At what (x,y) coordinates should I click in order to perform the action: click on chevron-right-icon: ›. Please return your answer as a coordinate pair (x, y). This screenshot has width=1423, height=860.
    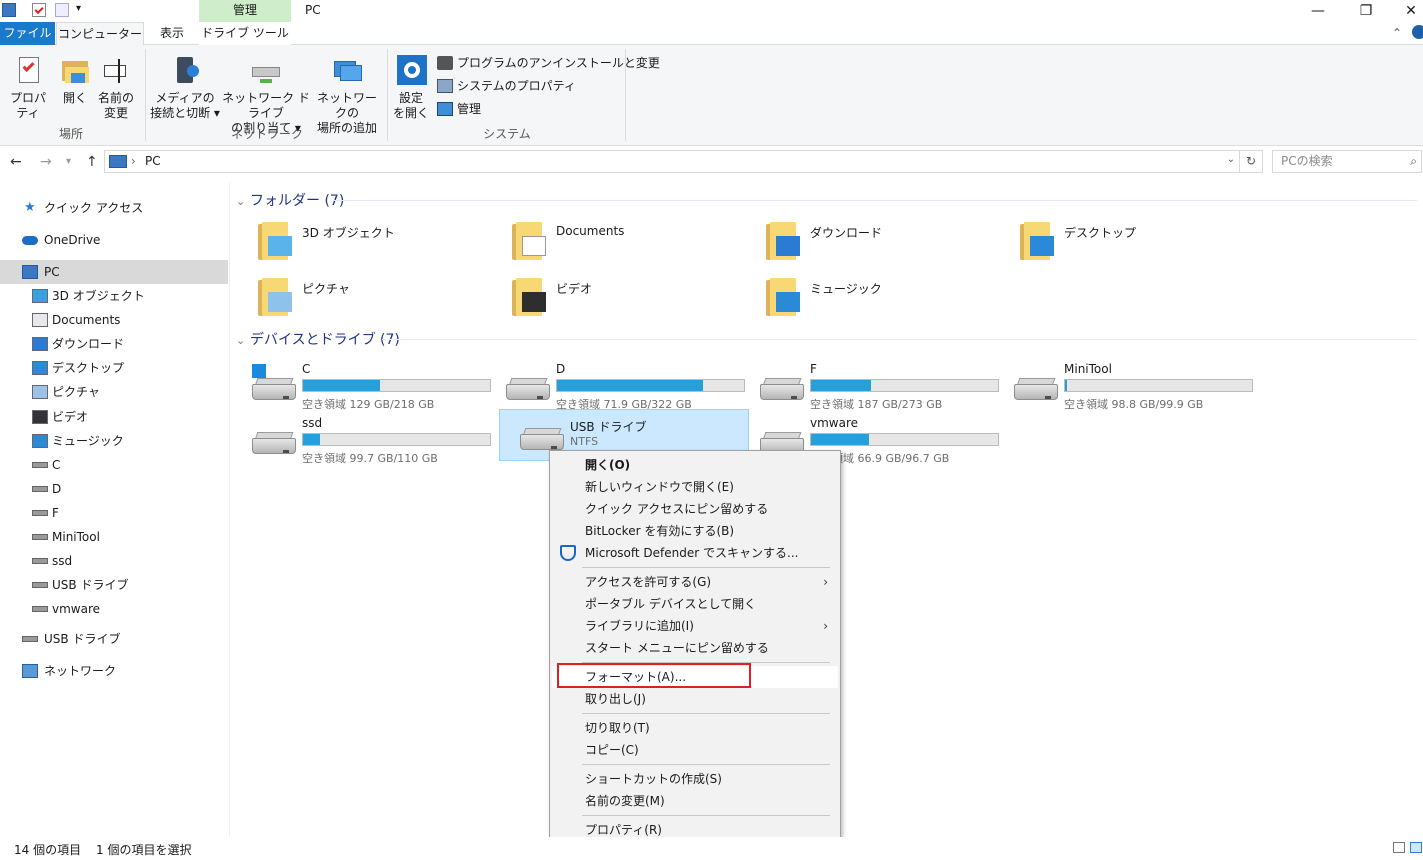
    Looking at the image, I should click on (825, 582).